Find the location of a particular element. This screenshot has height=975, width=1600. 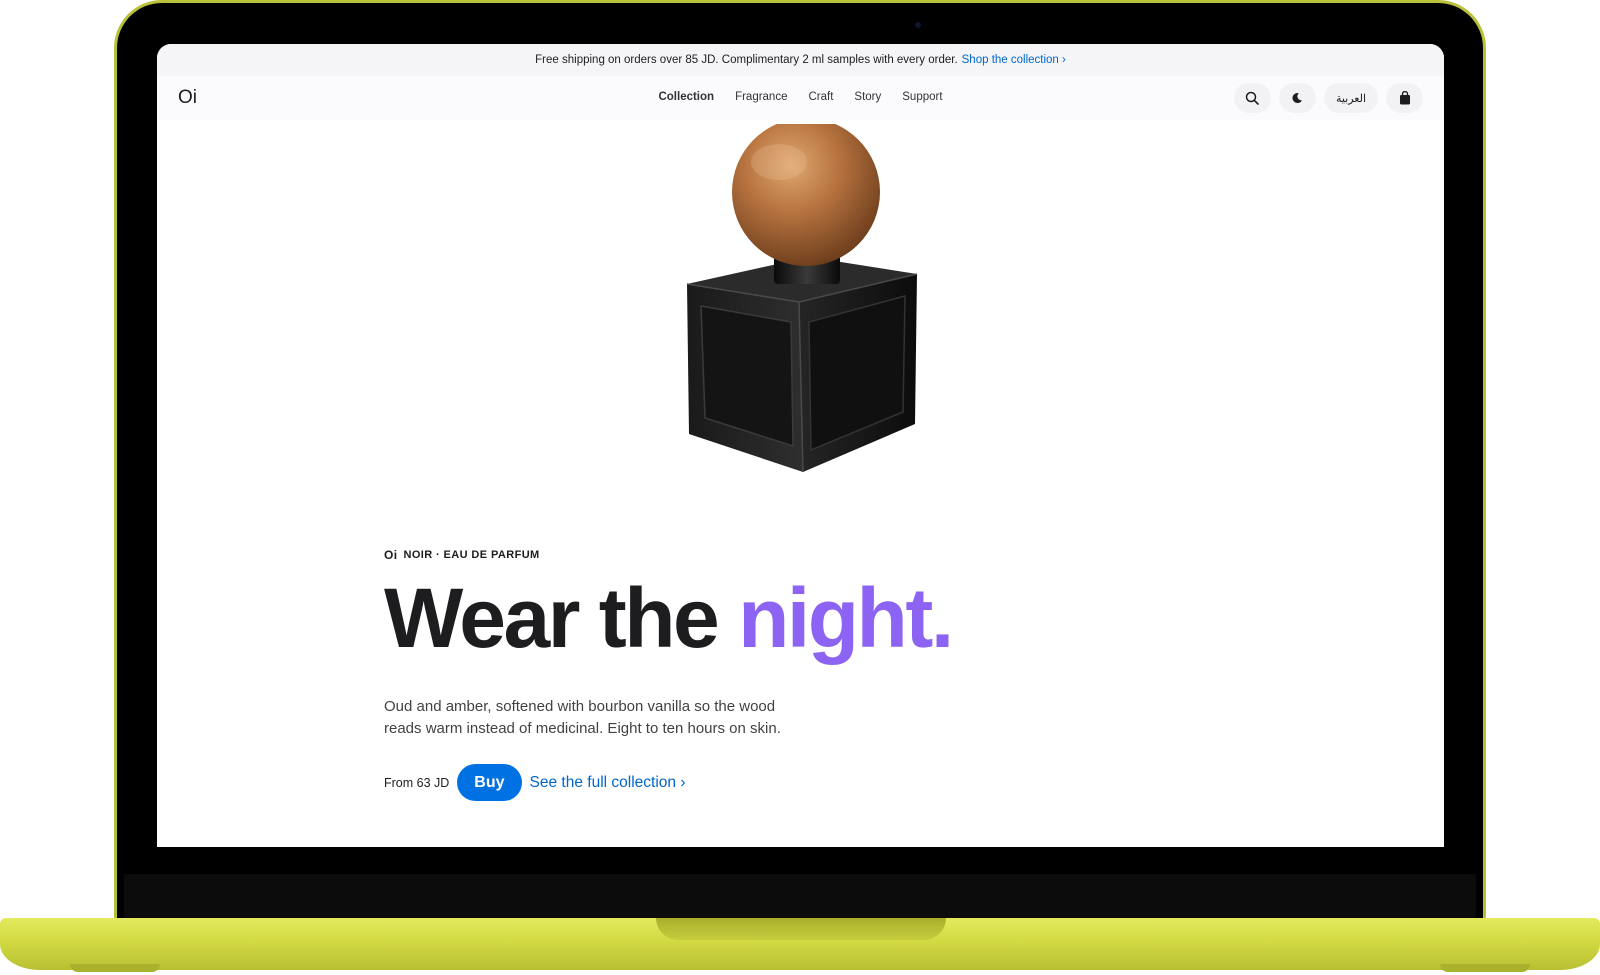

cta-row: From 63 JD Buy See the full collection › is located at coordinates (668, 782).